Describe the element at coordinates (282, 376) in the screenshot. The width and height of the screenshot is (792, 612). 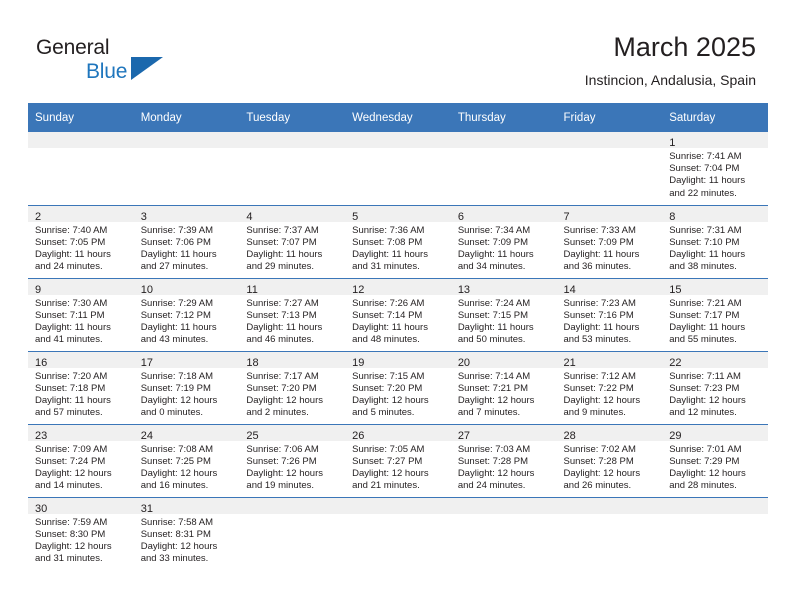
I see `day-info-line: Sunrise: 7:17 AM` at that location.